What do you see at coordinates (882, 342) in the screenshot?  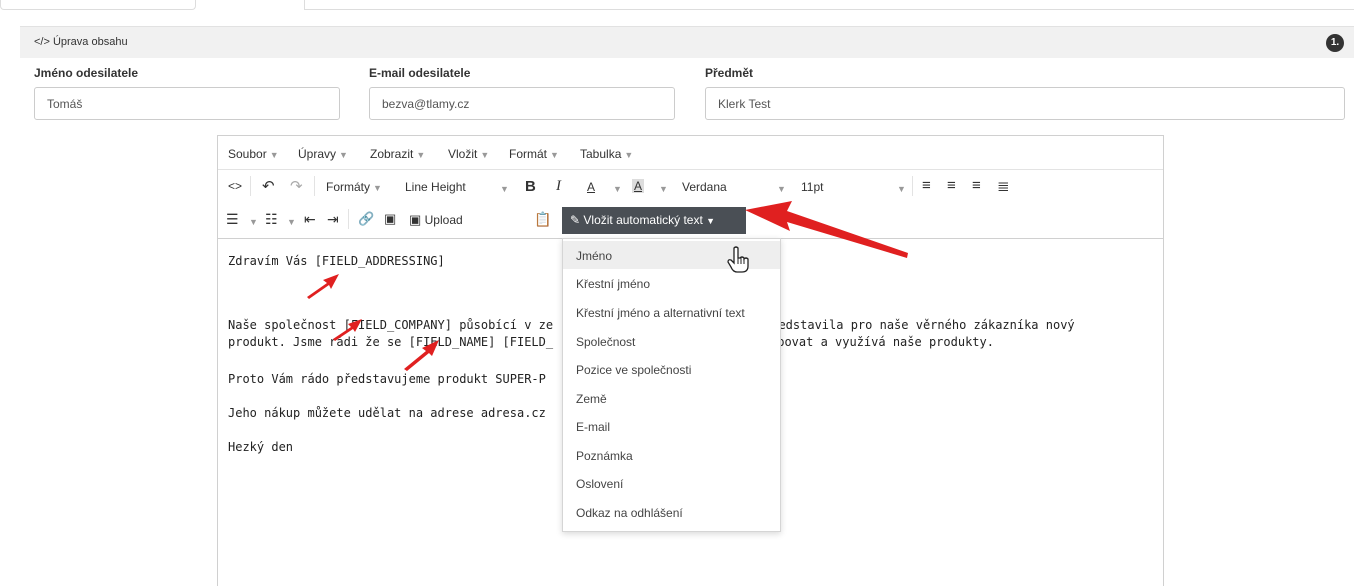 I see `content-line: upovat a využívá naše produkty.` at bounding box center [882, 342].